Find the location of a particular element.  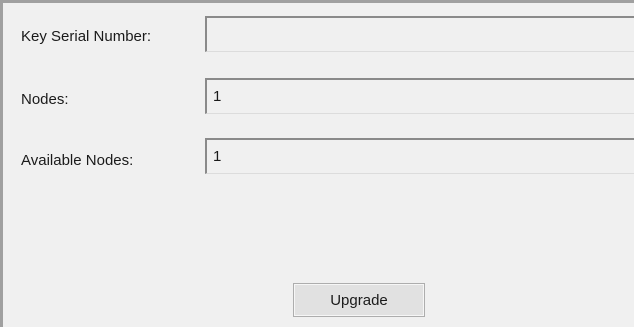

nodes-field is located at coordinates (419, 96).